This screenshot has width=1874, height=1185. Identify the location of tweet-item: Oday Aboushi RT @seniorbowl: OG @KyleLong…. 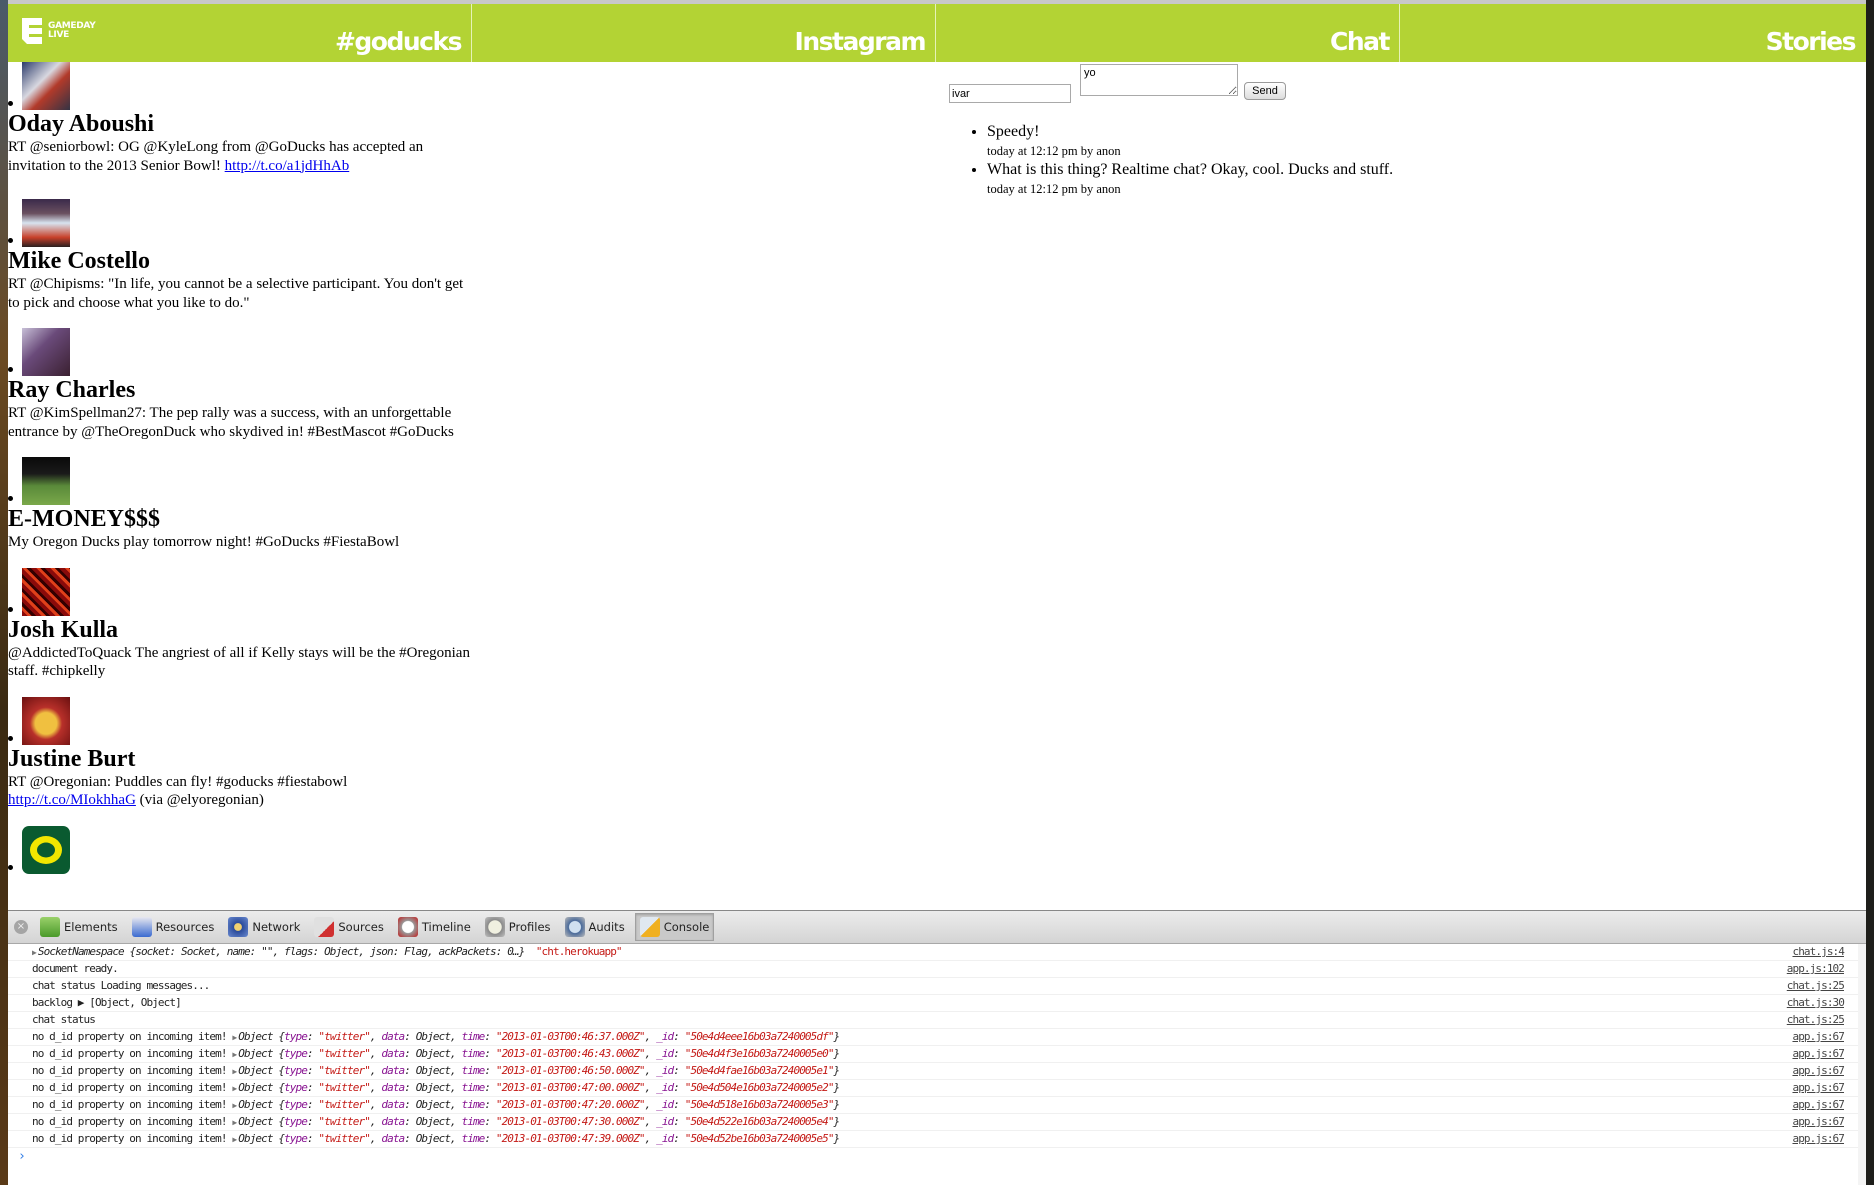
(243, 118).